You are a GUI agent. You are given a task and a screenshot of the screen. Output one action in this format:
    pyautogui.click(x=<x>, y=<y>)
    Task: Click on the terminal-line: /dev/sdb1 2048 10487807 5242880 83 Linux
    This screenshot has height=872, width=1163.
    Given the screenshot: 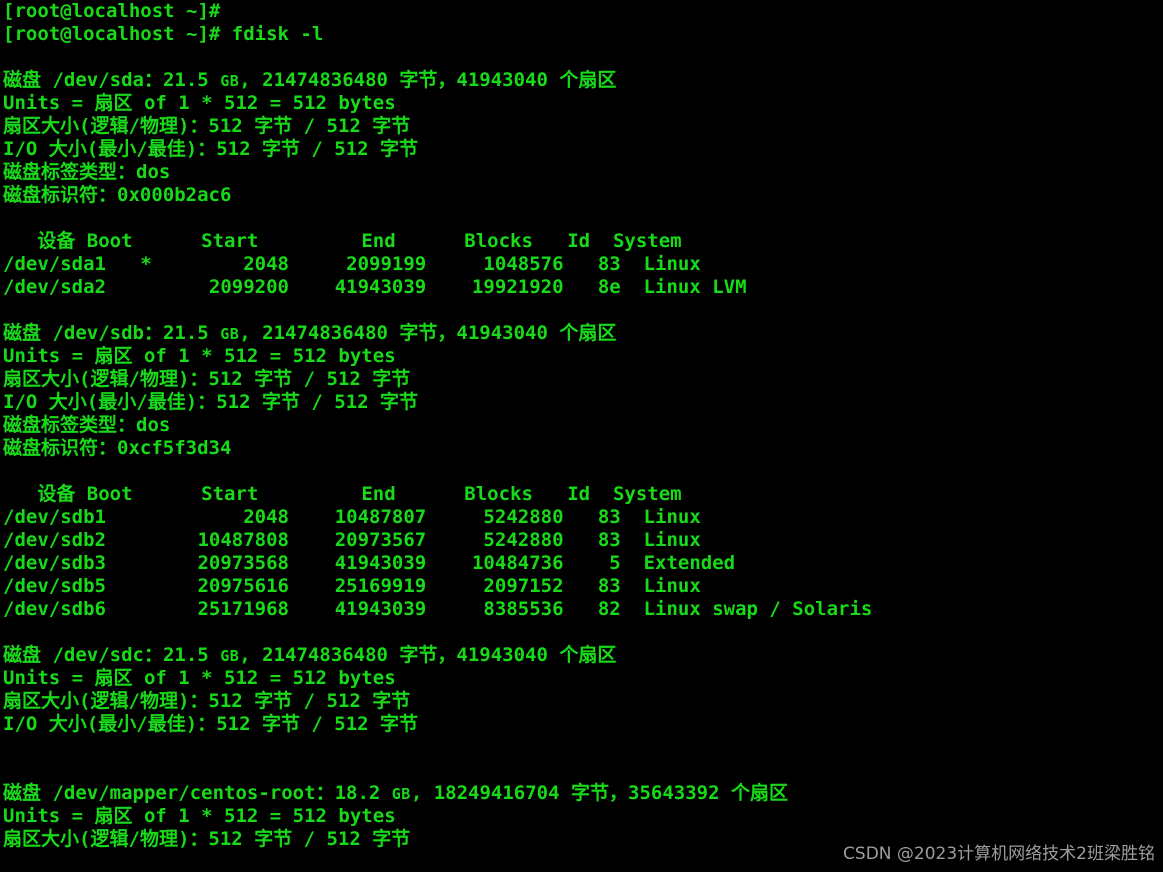 What is the action you would take?
    pyautogui.click(x=352, y=517)
    